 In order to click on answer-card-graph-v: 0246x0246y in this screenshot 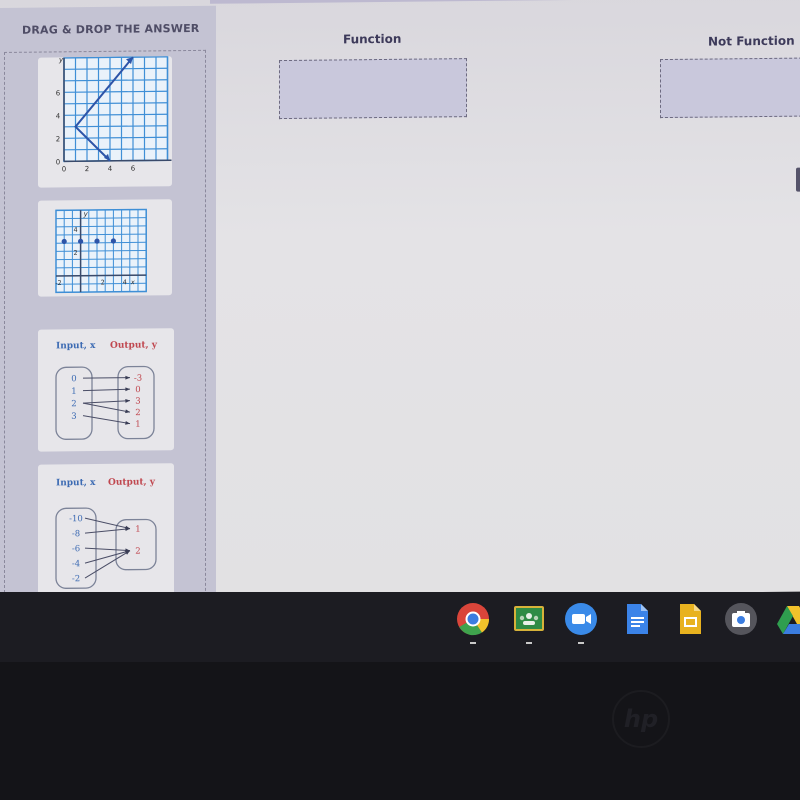, I will do `click(105, 122)`.